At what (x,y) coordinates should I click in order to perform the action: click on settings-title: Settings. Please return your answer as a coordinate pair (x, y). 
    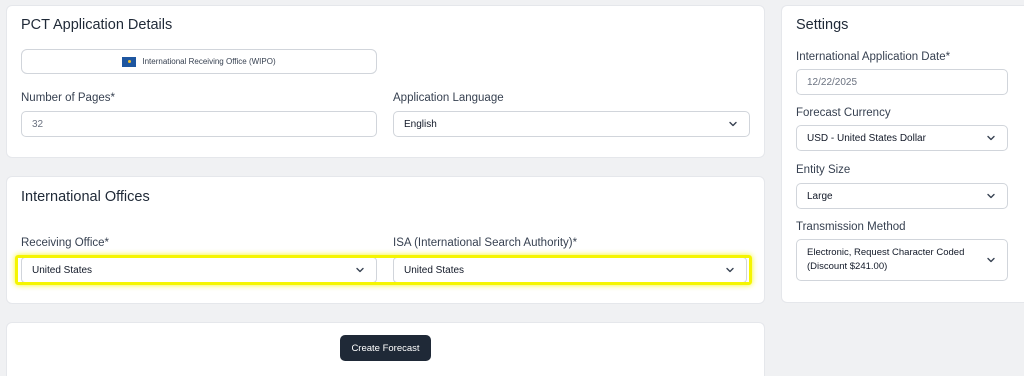
    Looking at the image, I should click on (822, 25).